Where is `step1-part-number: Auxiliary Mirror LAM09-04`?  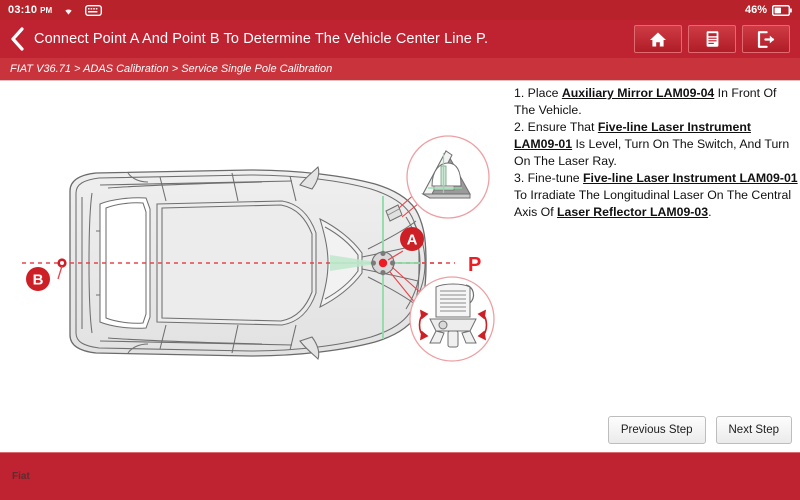
step1-part-number: Auxiliary Mirror LAM09-04 is located at coordinates (638, 93).